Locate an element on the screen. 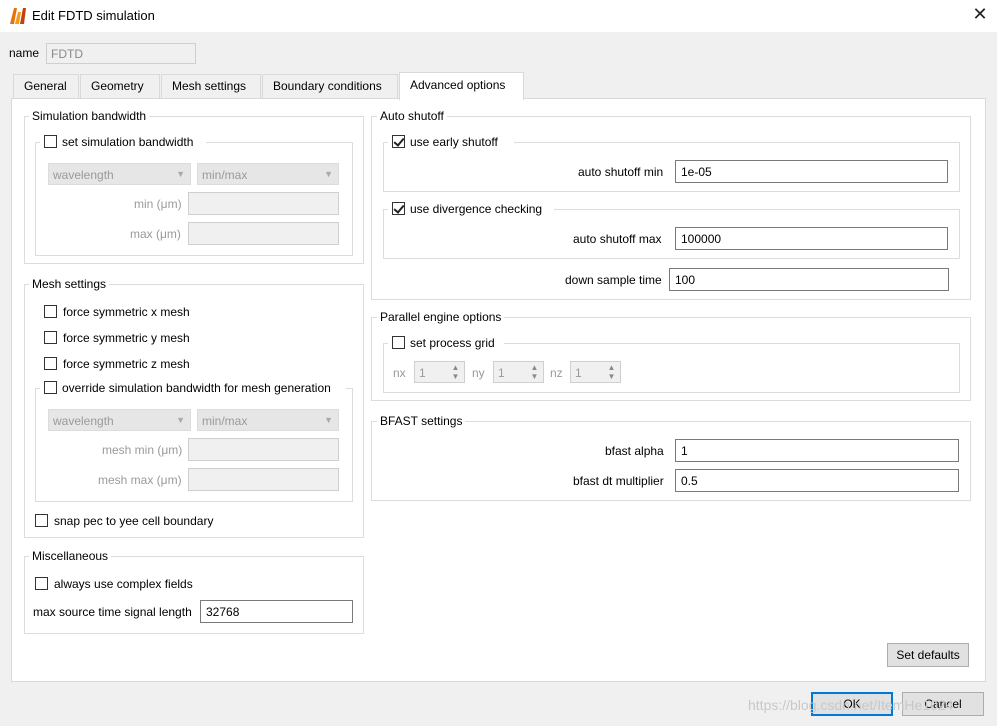  force-z-checkbox is located at coordinates (50, 363).